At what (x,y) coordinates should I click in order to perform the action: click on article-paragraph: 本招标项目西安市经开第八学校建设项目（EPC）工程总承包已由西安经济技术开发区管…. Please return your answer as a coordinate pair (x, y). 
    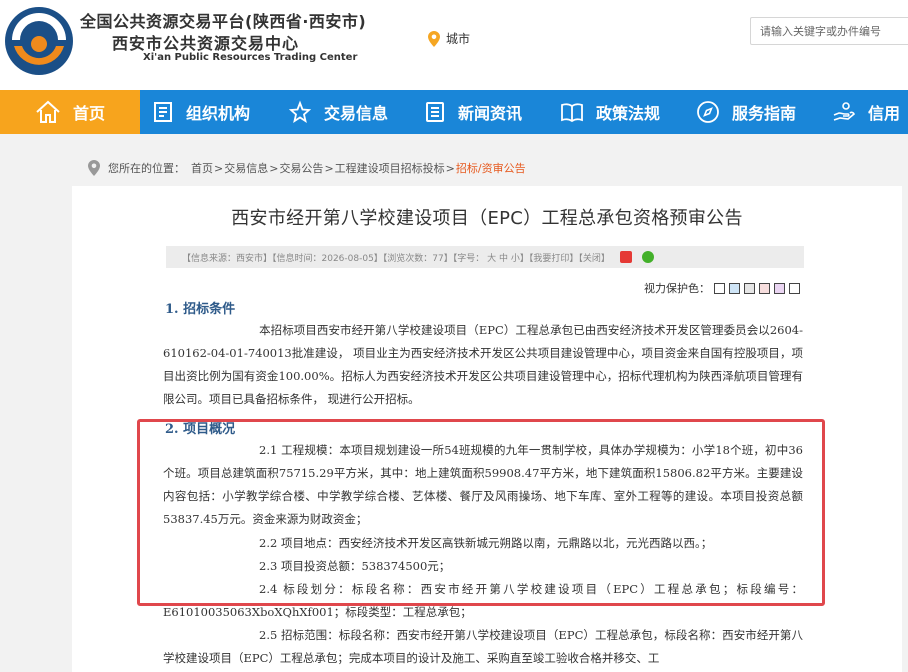
    Looking at the image, I should click on (483, 365).